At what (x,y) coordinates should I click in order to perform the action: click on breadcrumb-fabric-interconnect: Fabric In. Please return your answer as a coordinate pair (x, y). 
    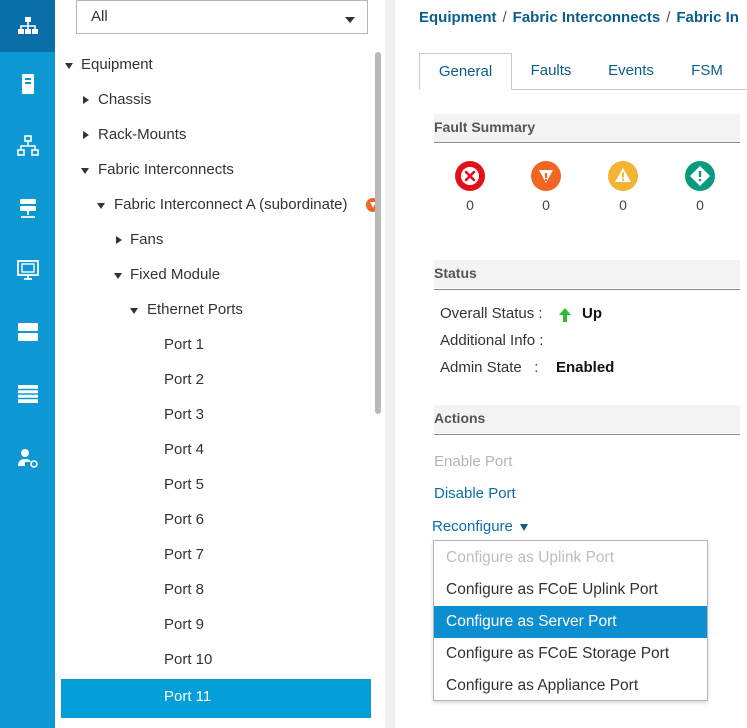
    Looking at the image, I should click on (707, 17).